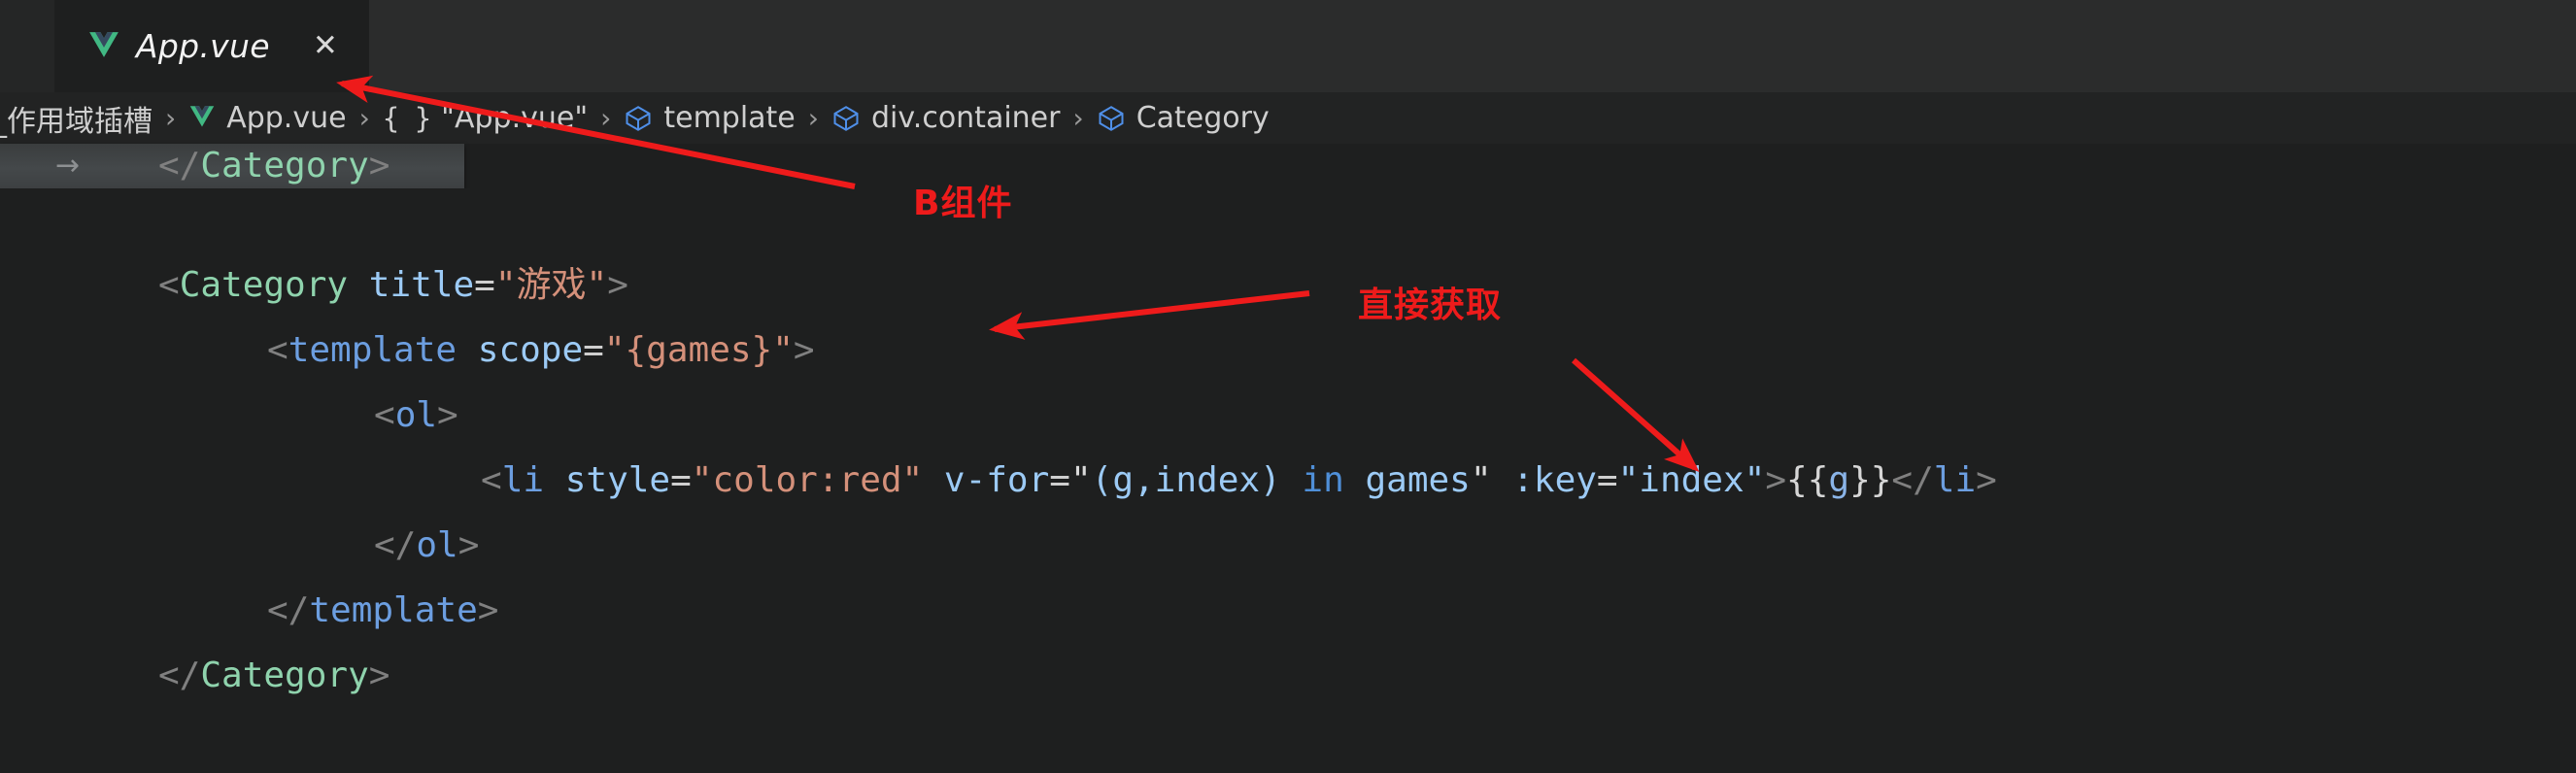  I want to click on code-token: :key, so click(1554, 480).